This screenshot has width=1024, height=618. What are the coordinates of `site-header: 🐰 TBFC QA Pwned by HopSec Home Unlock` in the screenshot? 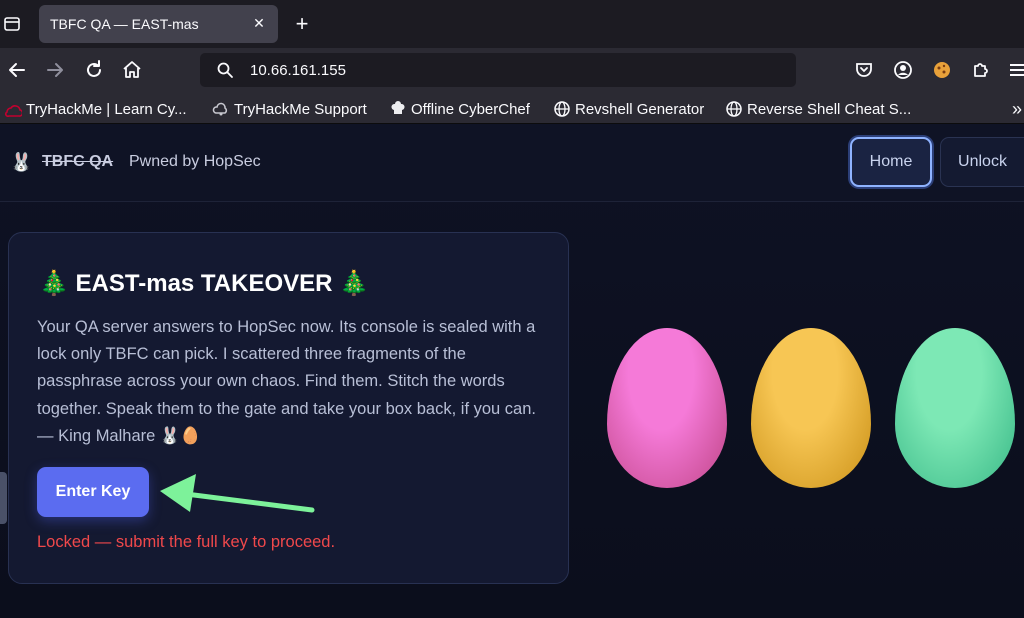 It's located at (512, 163).